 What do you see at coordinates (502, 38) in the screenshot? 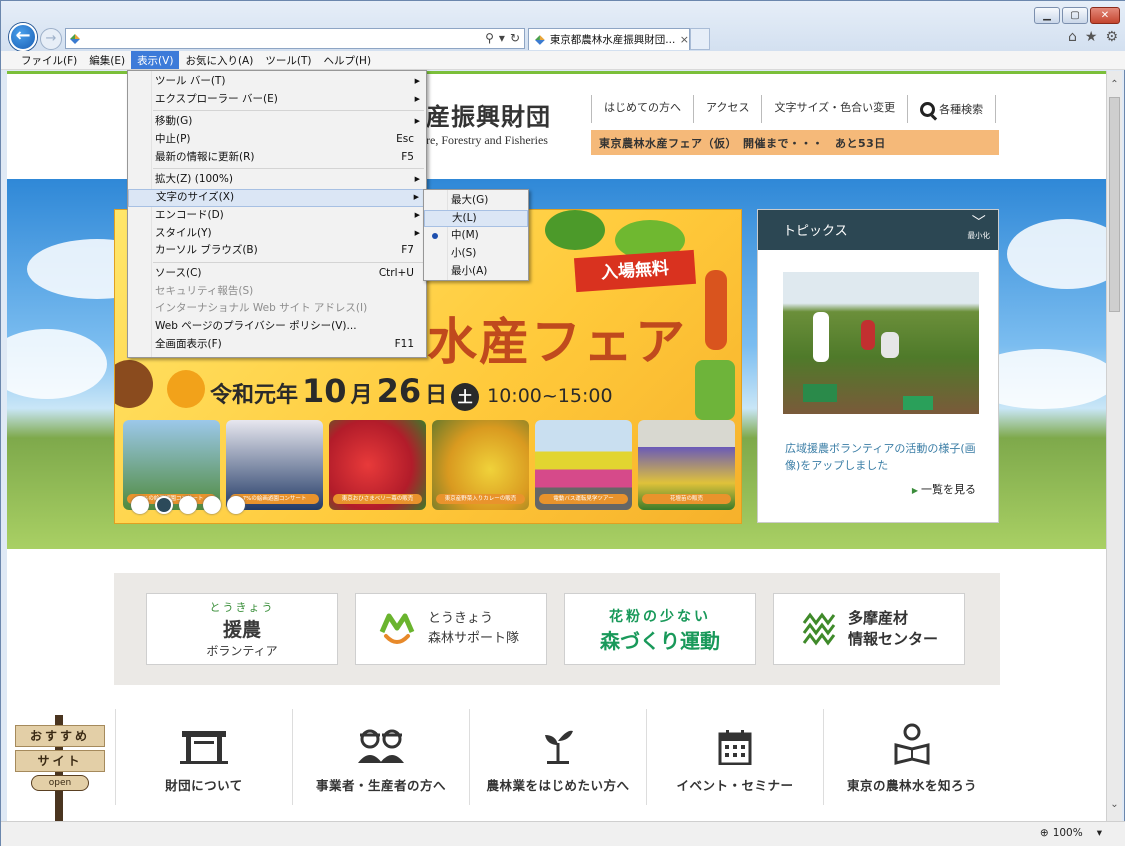
I see `dropdown-icon: ▾` at bounding box center [502, 38].